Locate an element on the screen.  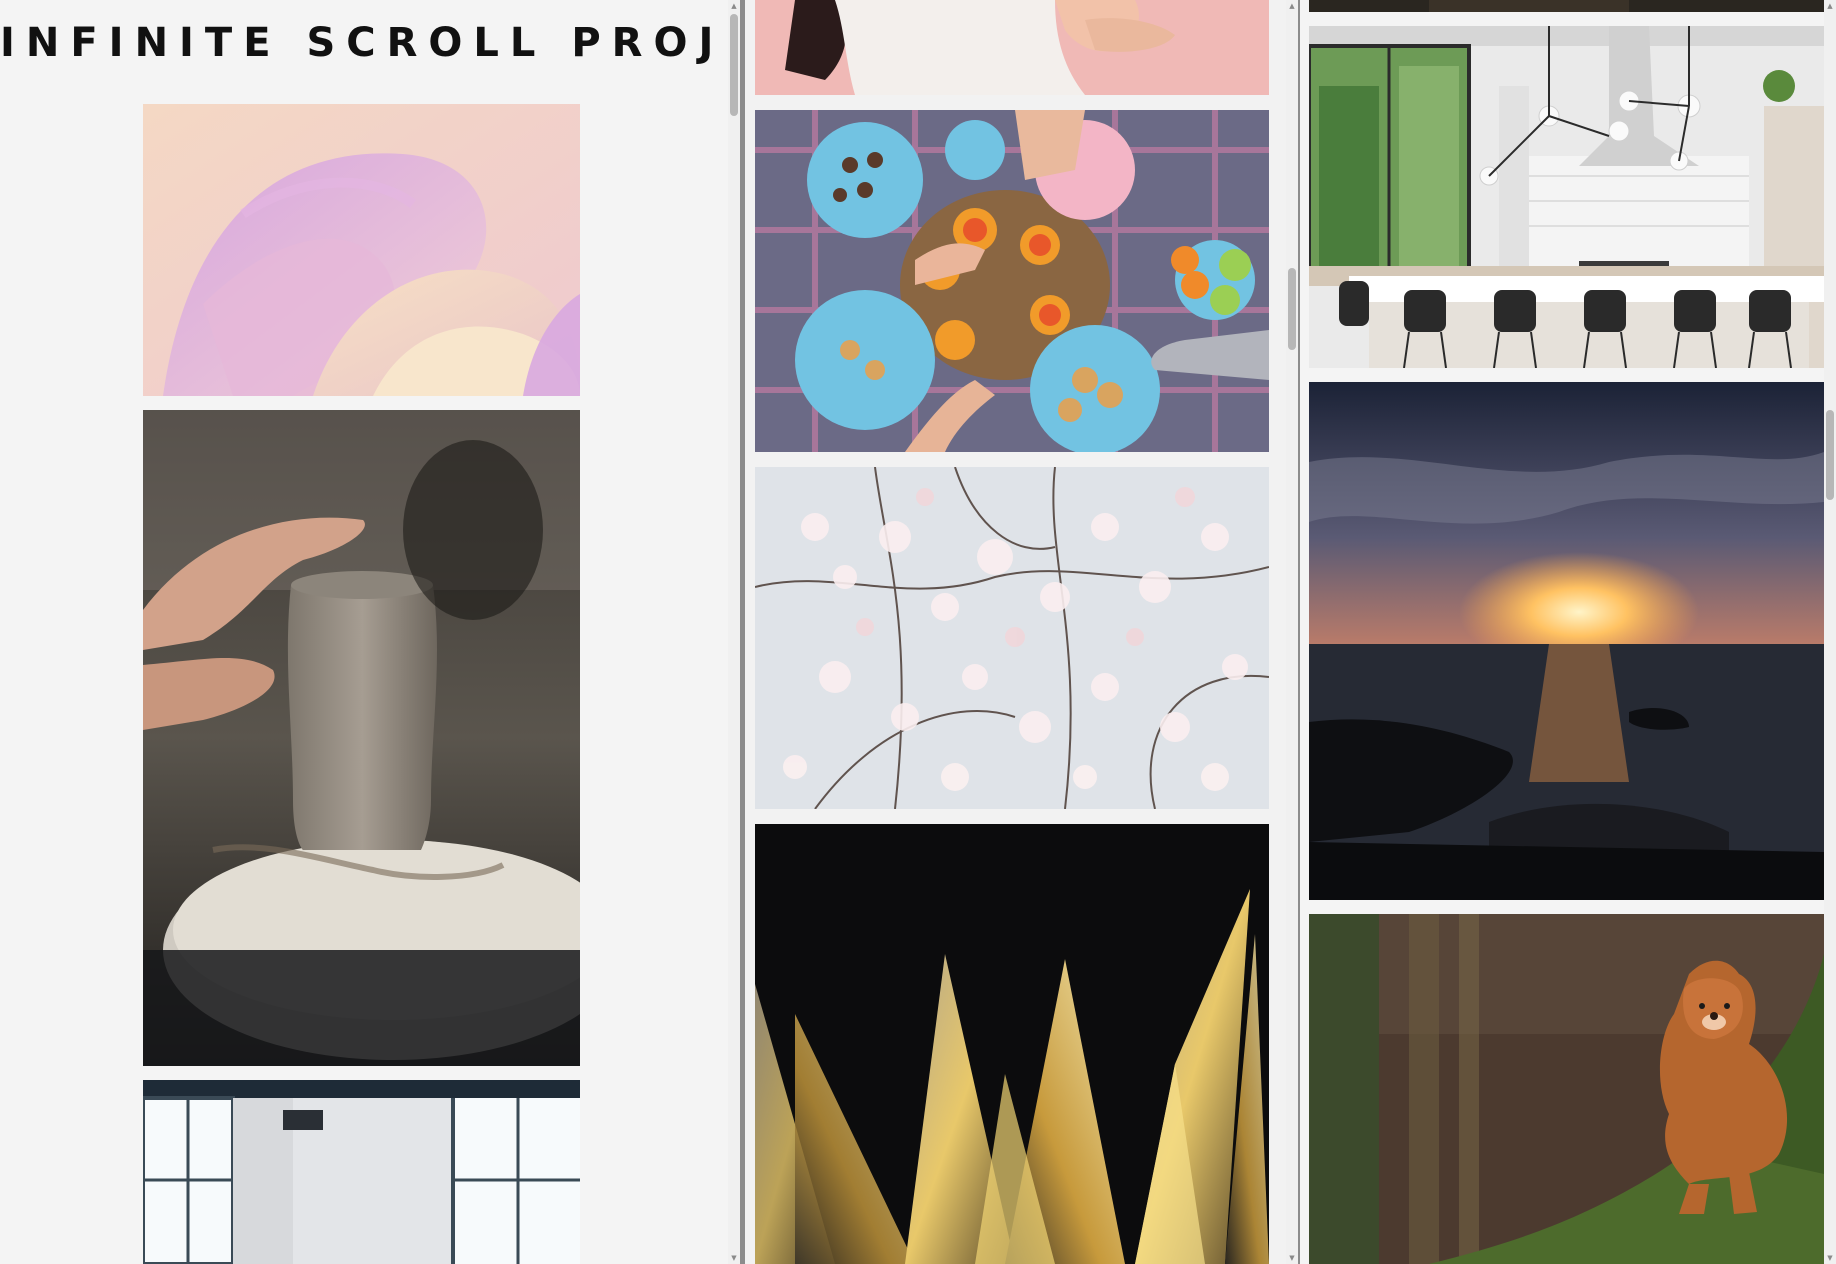
image-dog-on-mossy-tree is located at coordinates (1566, 1089).